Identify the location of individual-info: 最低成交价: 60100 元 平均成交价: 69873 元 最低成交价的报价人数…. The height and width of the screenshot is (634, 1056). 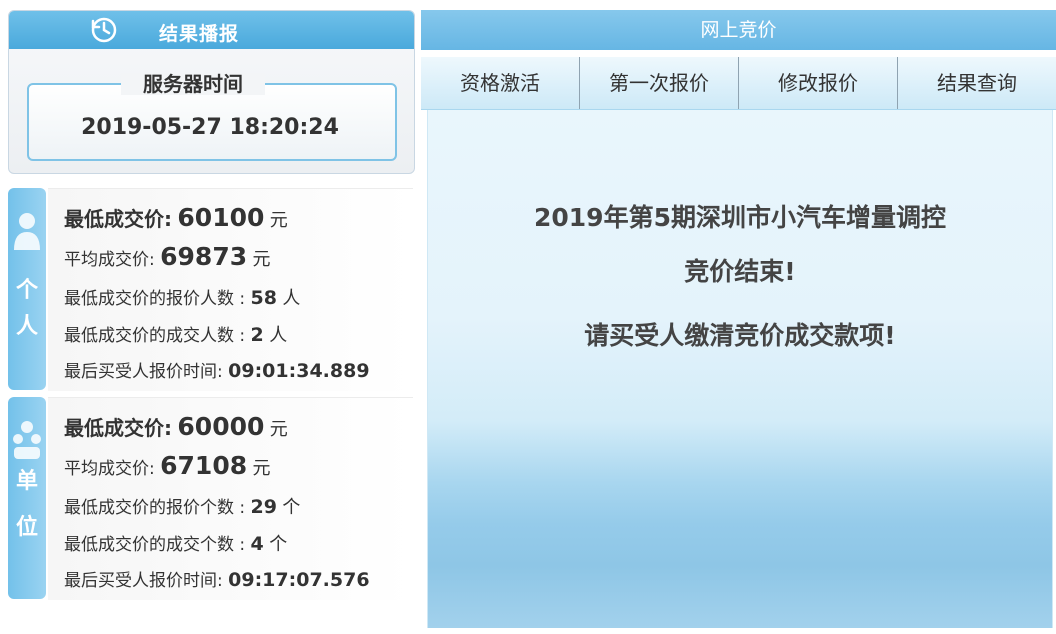
(230, 289).